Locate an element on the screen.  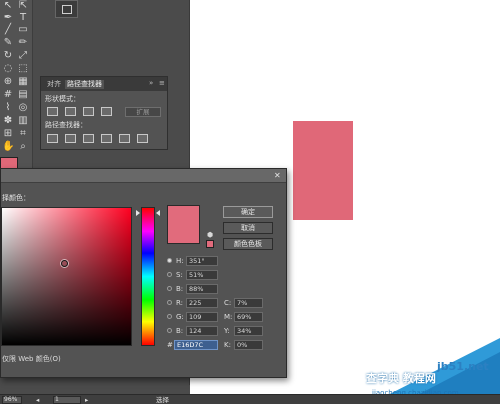
type-tool-icon: T is located at coordinates (23, 18).